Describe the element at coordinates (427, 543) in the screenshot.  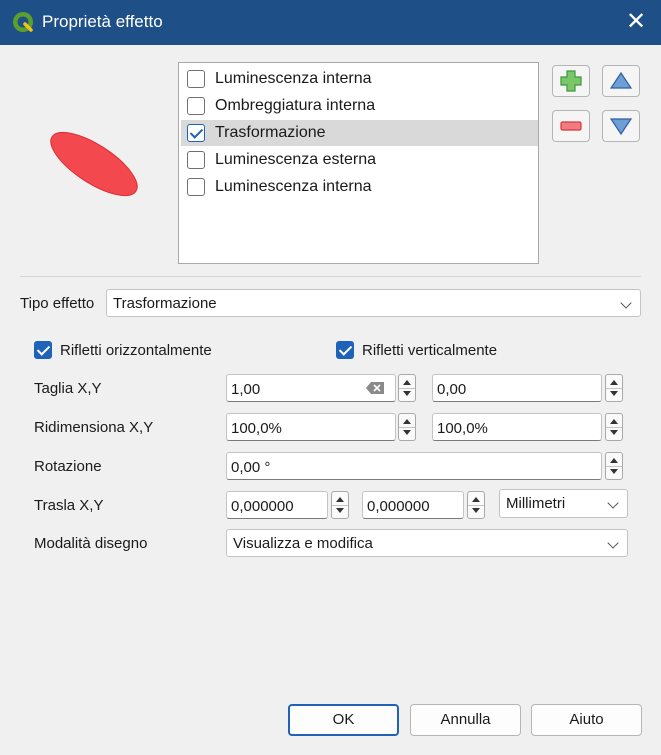
I see `draw-mode-combo: Visualizza e modifica` at that location.